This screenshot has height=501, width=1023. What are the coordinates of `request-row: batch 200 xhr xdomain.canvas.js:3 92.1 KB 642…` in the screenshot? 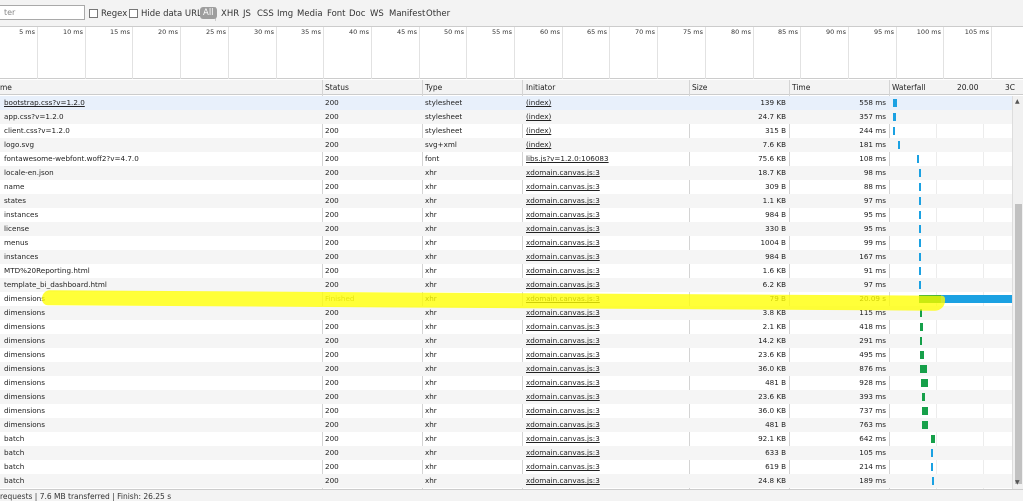 It's located at (506, 439).